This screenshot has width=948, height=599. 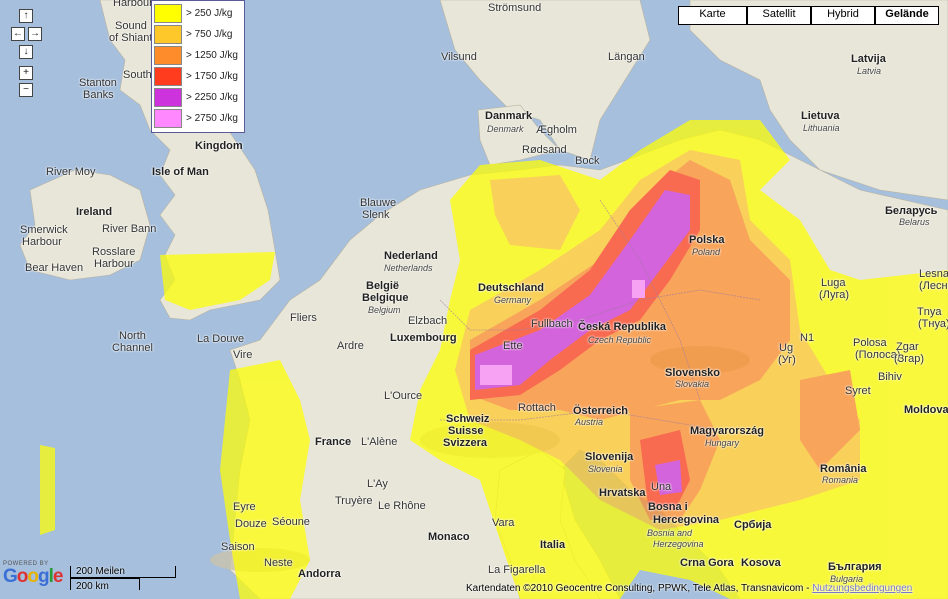 What do you see at coordinates (423, 338) in the screenshot?
I see `place-label: Luxembourg` at bounding box center [423, 338].